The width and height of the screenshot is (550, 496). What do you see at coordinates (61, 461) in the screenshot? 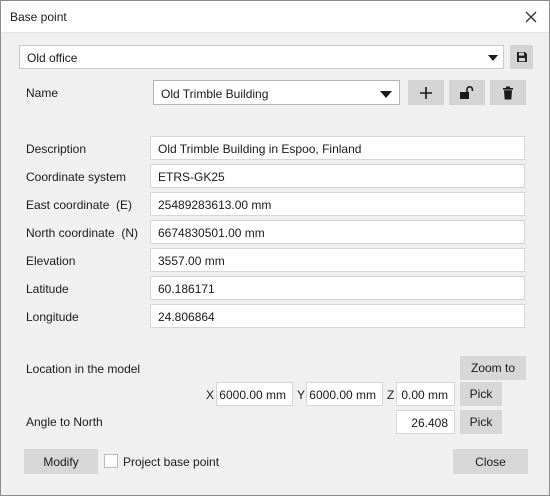
I see `modify-button: Modify` at bounding box center [61, 461].